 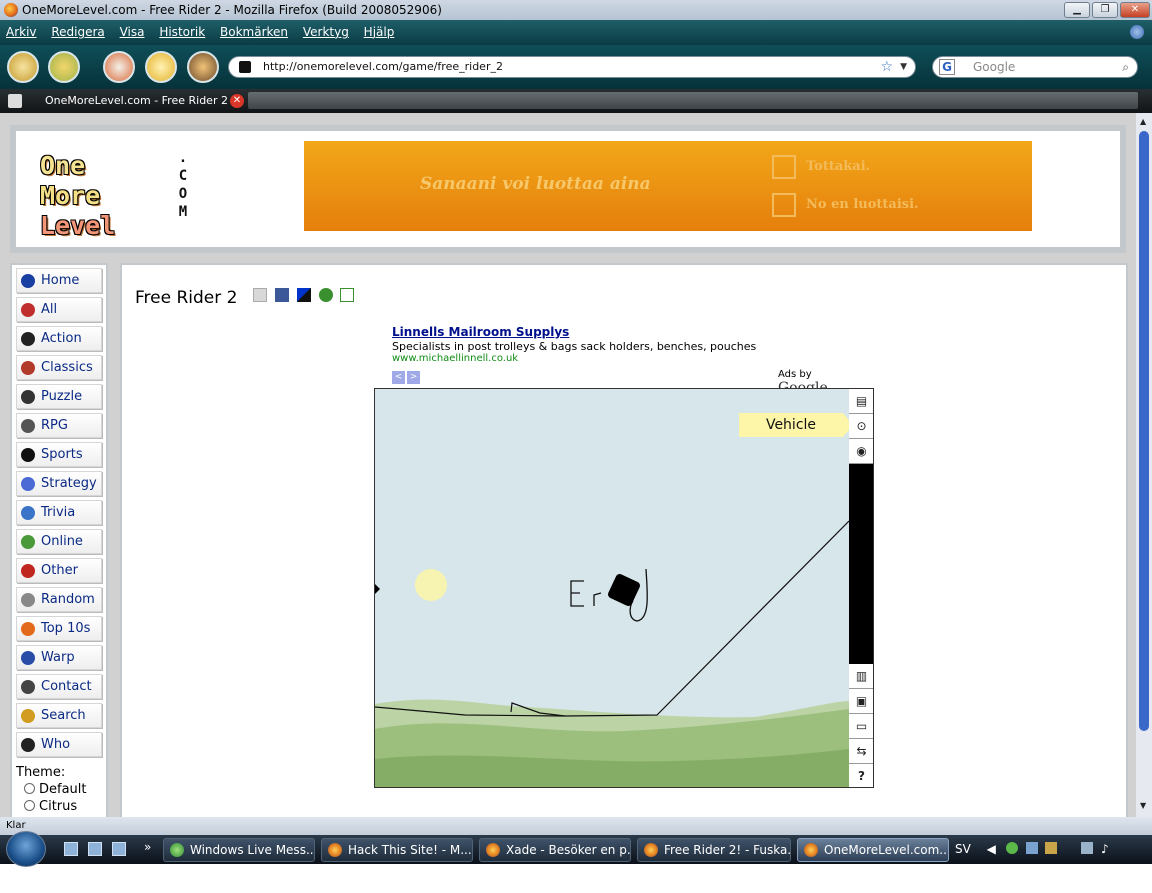 What do you see at coordinates (1053, 860) in the screenshot?
I see `system-tray: SV ◀ ♪ 11:49` at bounding box center [1053, 860].